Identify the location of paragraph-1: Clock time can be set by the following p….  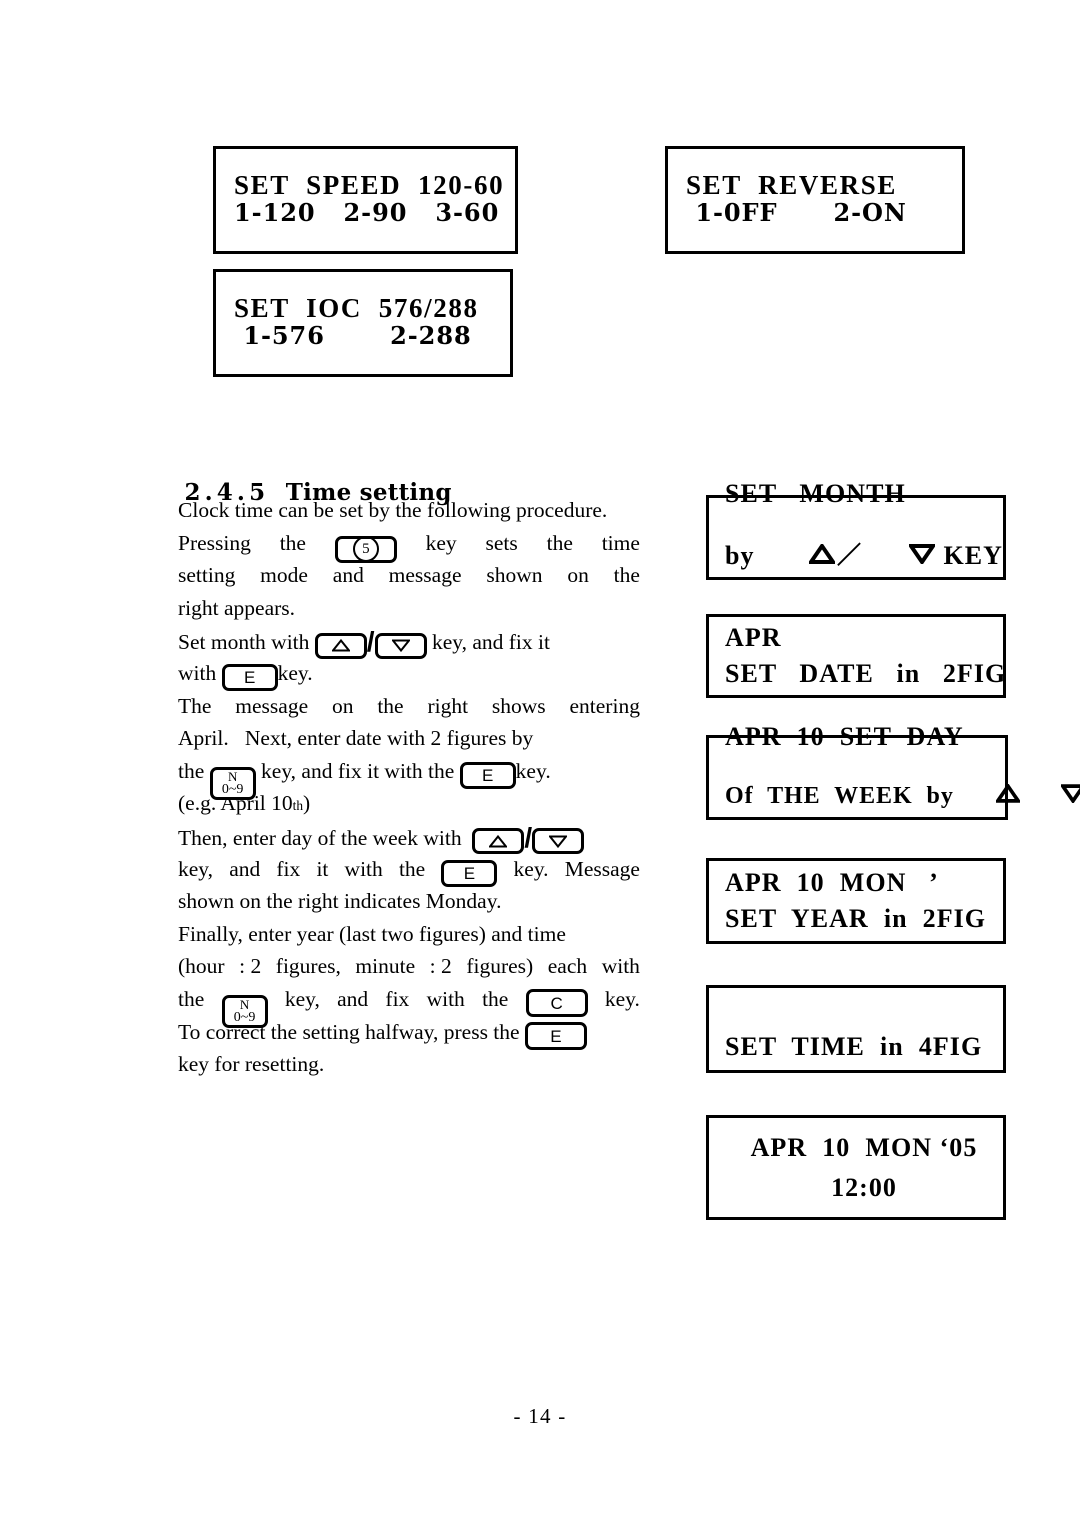
(409, 559).